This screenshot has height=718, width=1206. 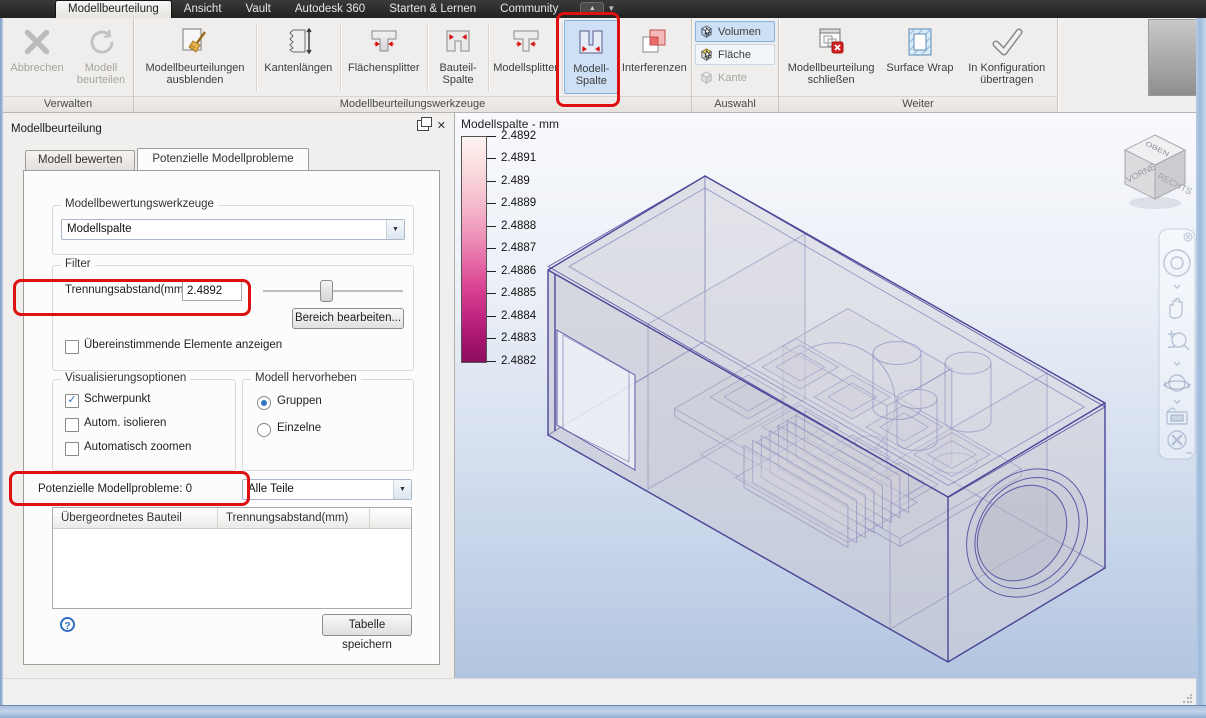 What do you see at coordinates (223, 159) in the screenshot?
I see `tab-potenzielle-modellprobleme: Potenzielle Modellprobleme` at bounding box center [223, 159].